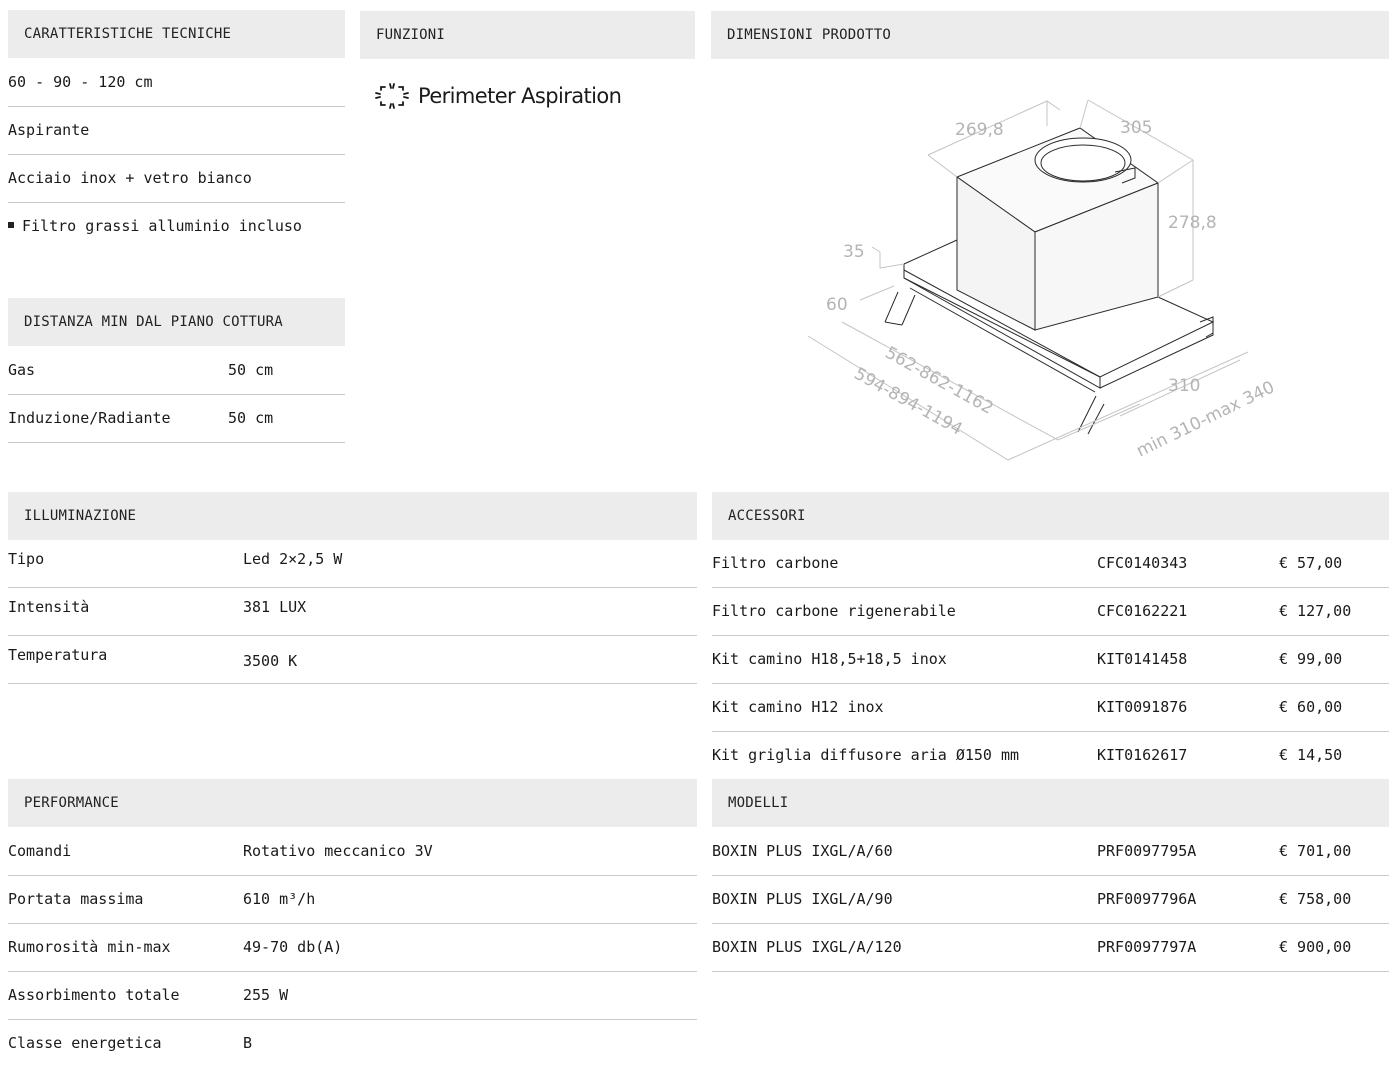  What do you see at coordinates (89, 418) in the screenshot?
I see `distance-label: Induzione/Radiante` at bounding box center [89, 418].